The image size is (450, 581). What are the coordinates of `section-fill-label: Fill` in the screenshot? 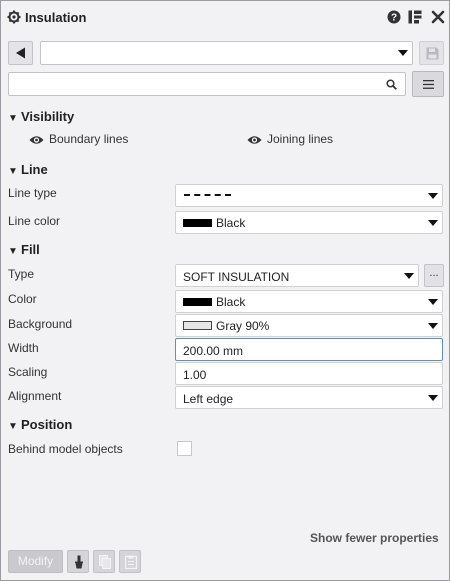 It's located at (30, 249).